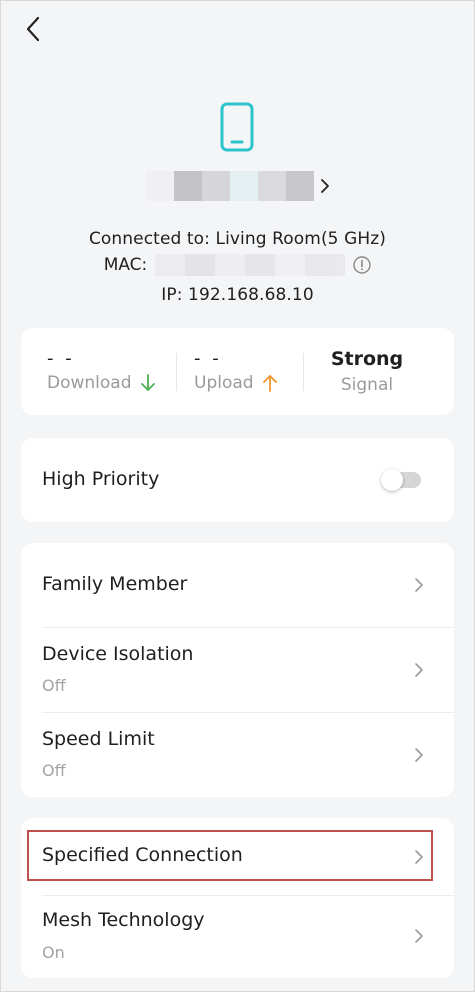  I want to click on connection-settings-card: Specified Connection Mesh Technology On, so click(237, 898).